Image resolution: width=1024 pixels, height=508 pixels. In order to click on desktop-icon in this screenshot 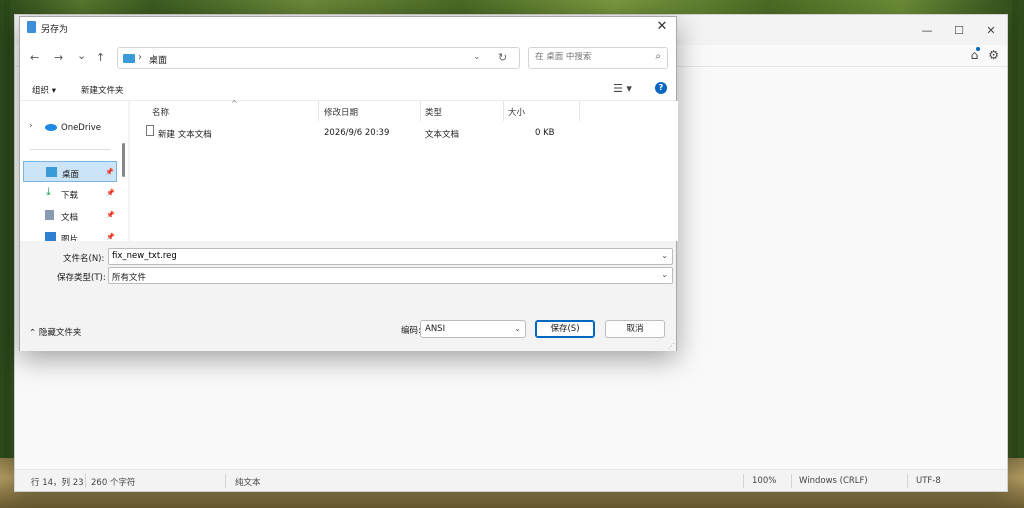, I will do `click(51, 172)`.